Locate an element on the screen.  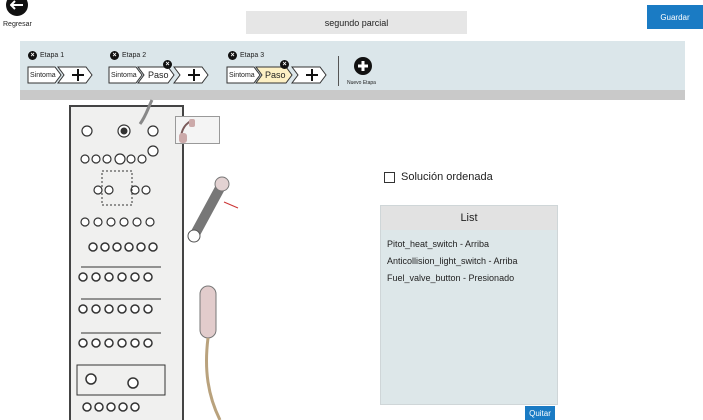
stage-3-step-2: Paso is located at coordinates (274, 75).